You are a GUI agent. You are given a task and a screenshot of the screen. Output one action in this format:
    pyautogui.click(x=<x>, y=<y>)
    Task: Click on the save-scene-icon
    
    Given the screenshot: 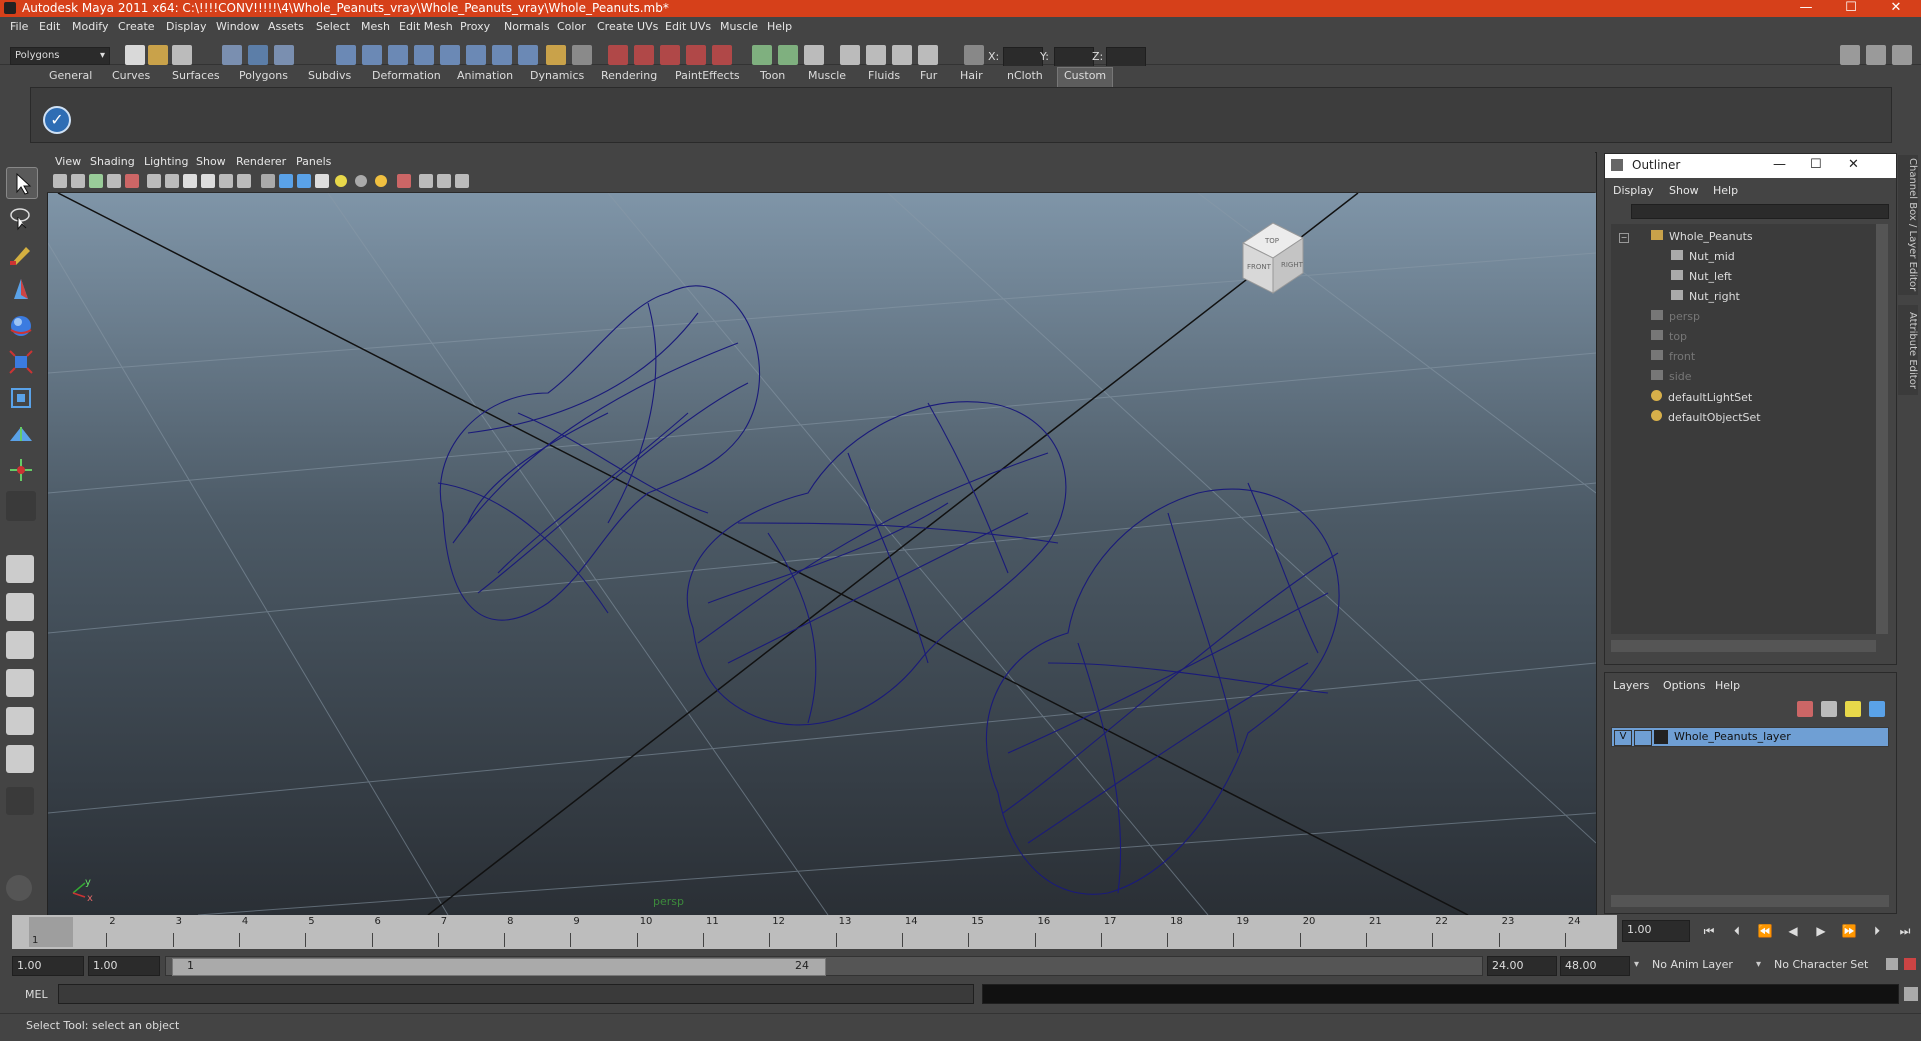 What is the action you would take?
    pyautogui.click(x=182, y=55)
    